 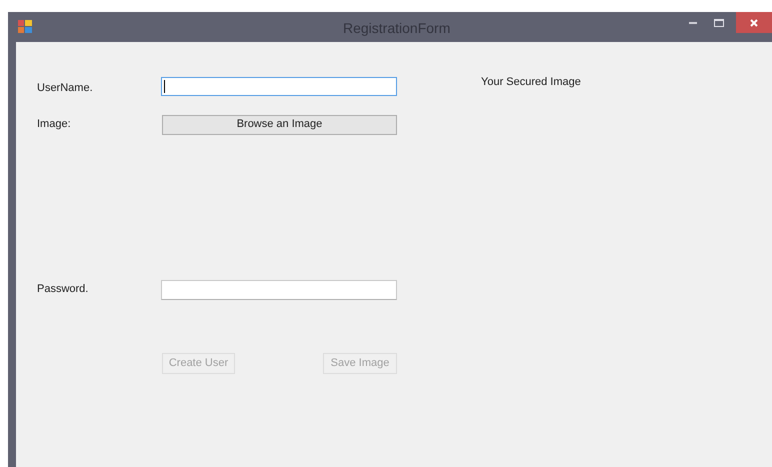 What do you see at coordinates (54, 124) in the screenshot?
I see `field-label: Image:` at bounding box center [54, 124].